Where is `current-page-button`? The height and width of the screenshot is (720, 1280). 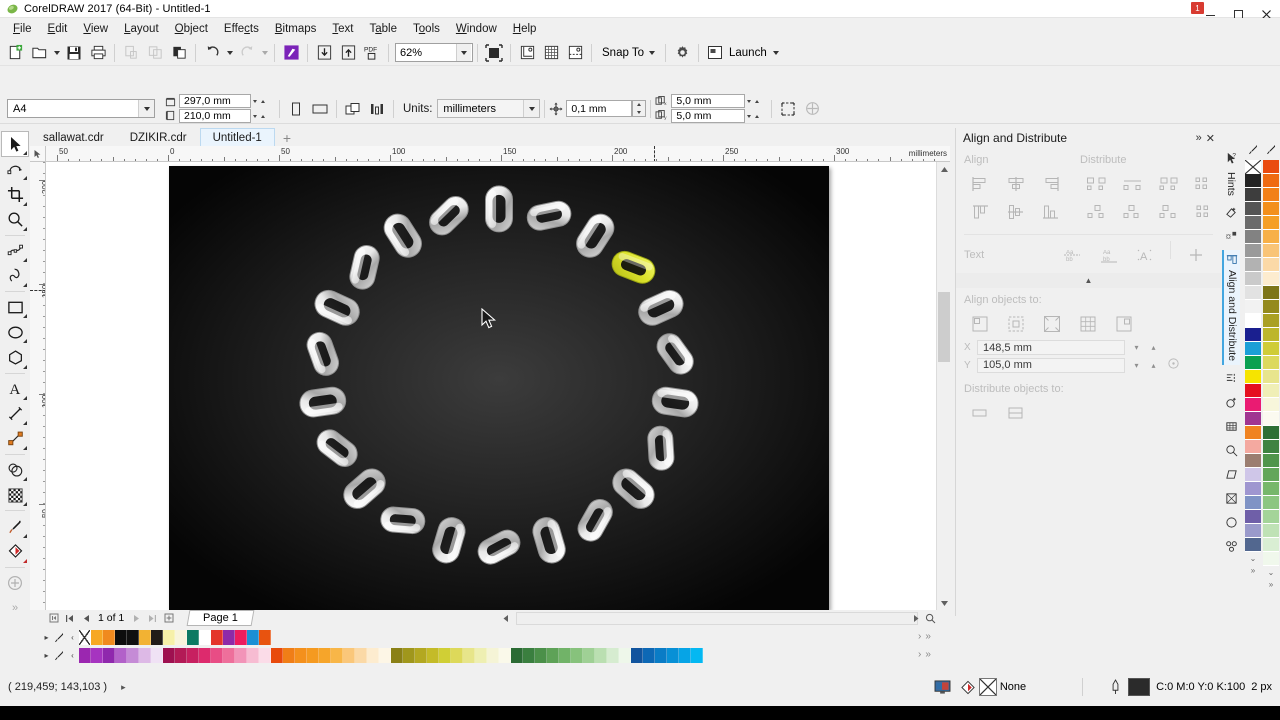
current-page-button is located at coordinates (377, 109).